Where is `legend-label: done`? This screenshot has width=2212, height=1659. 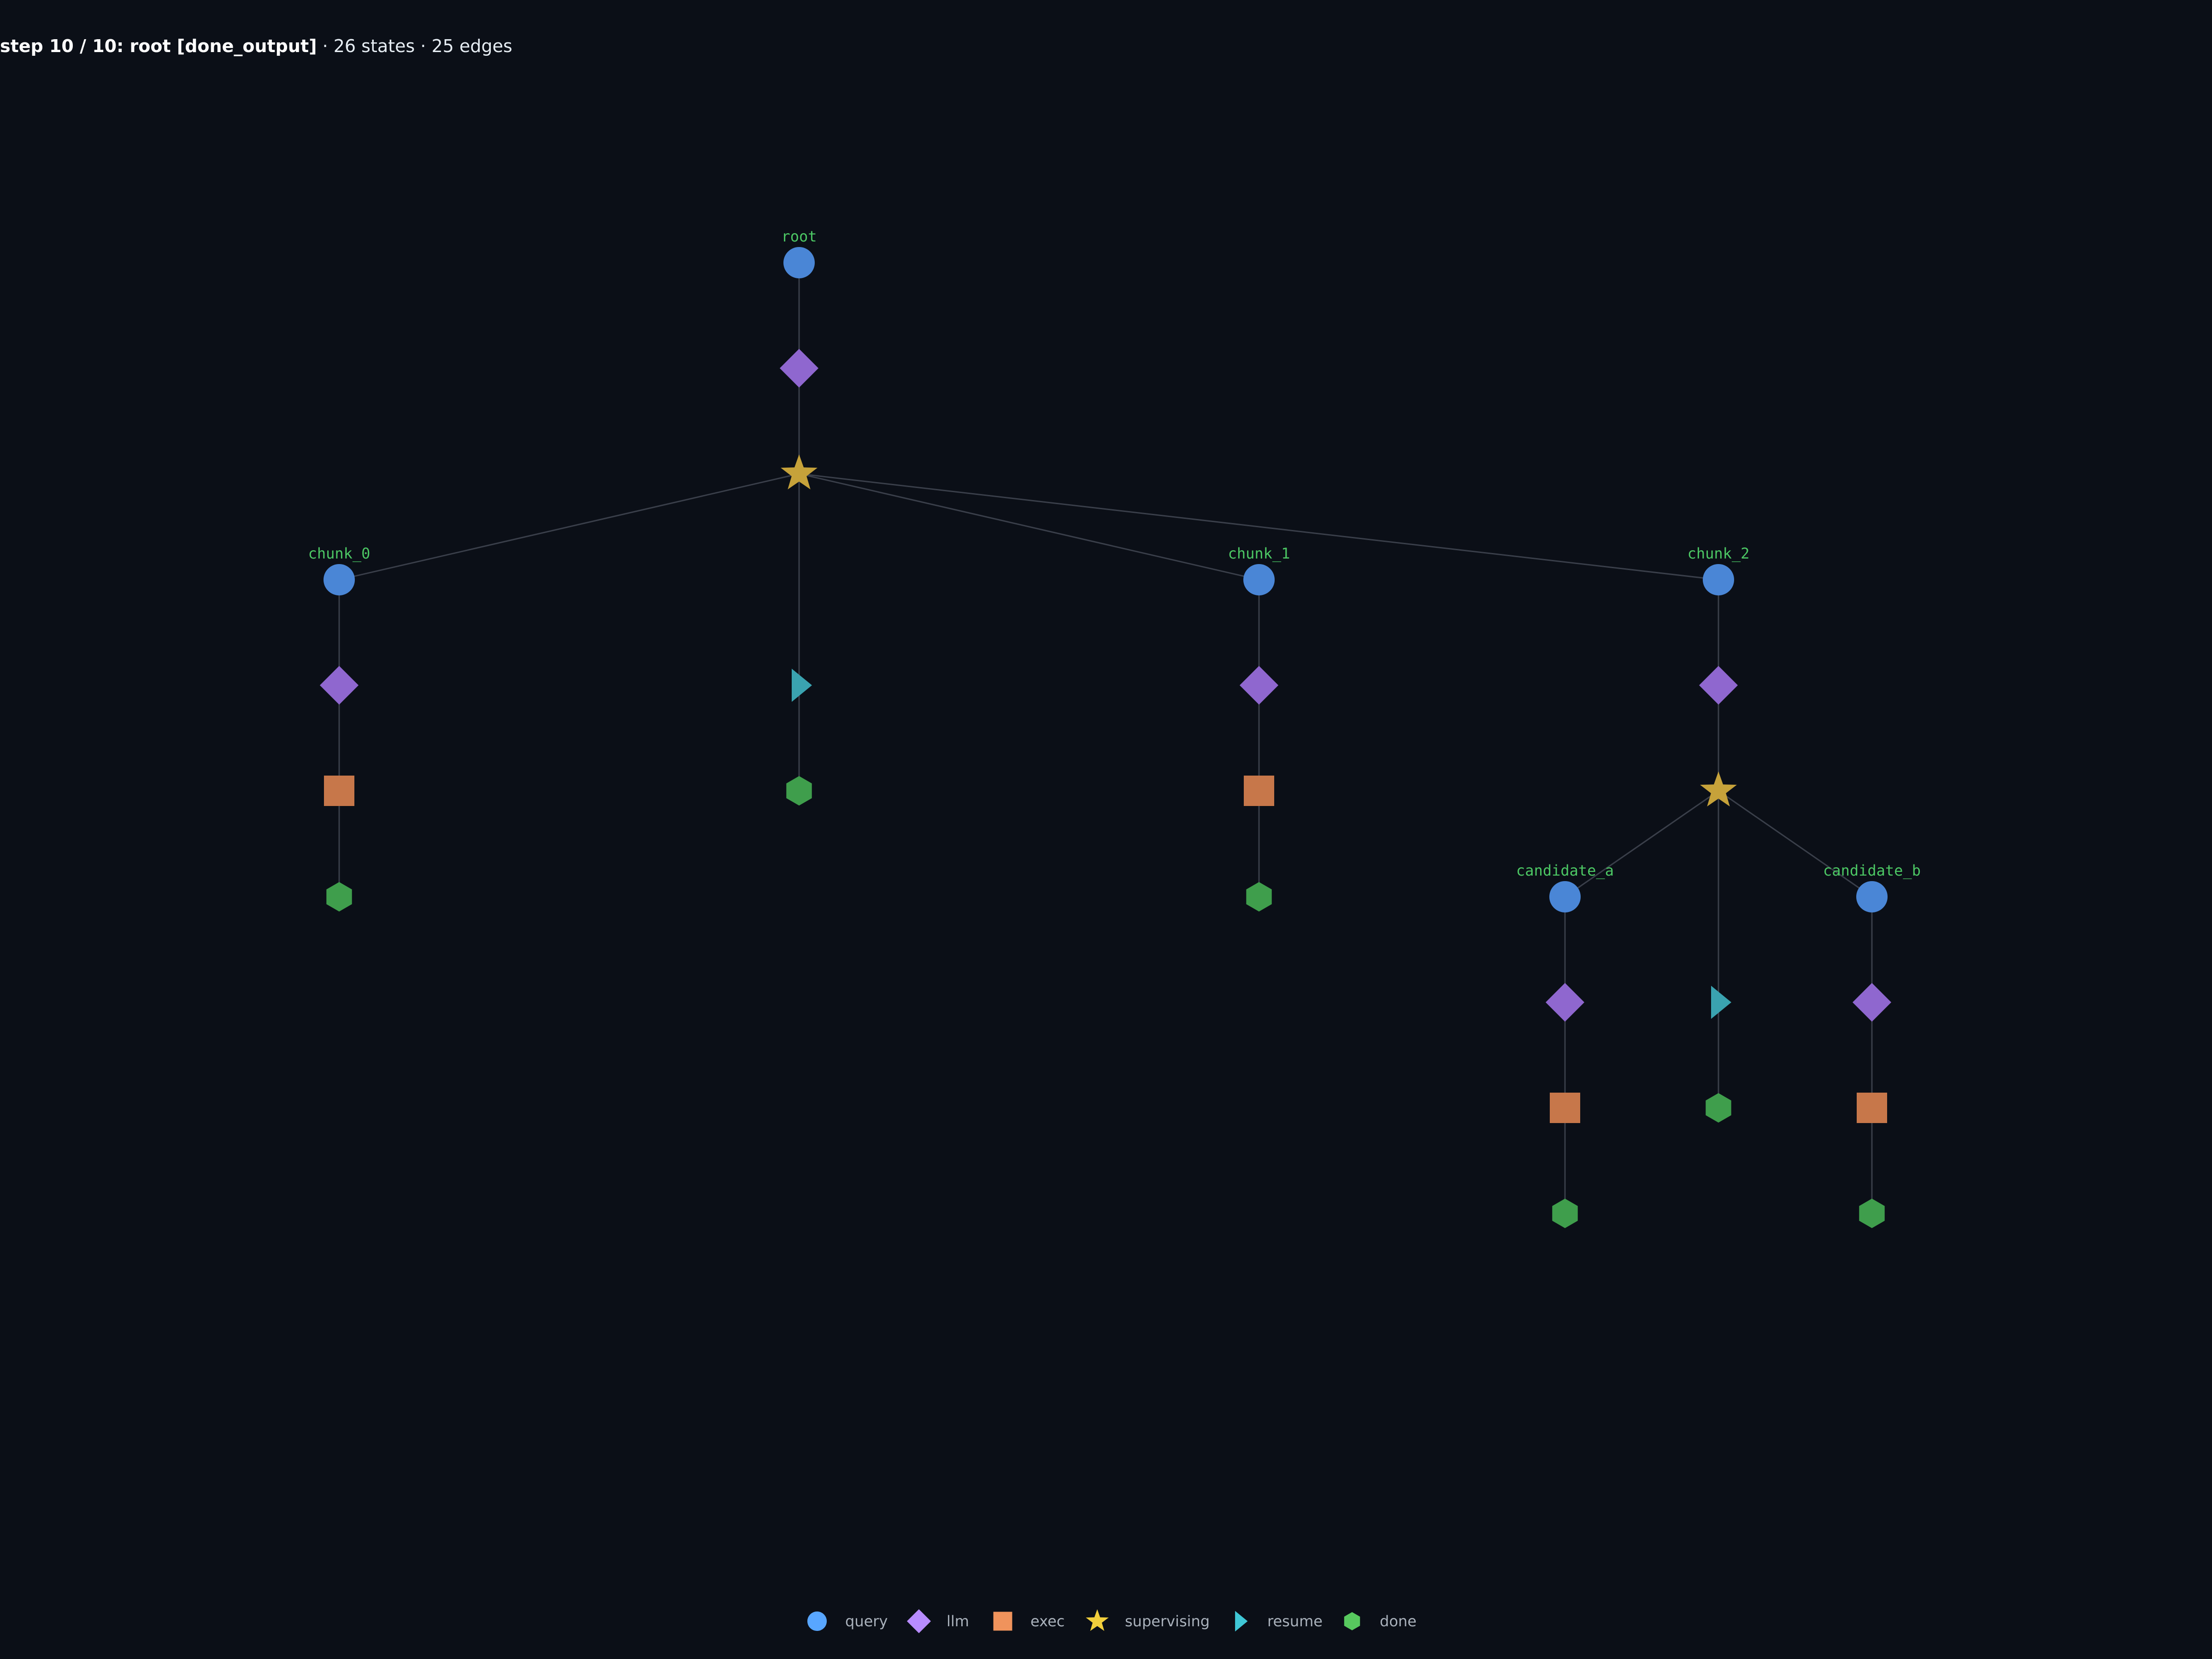 legend-label: done is located at coordinates (1398, 1621).